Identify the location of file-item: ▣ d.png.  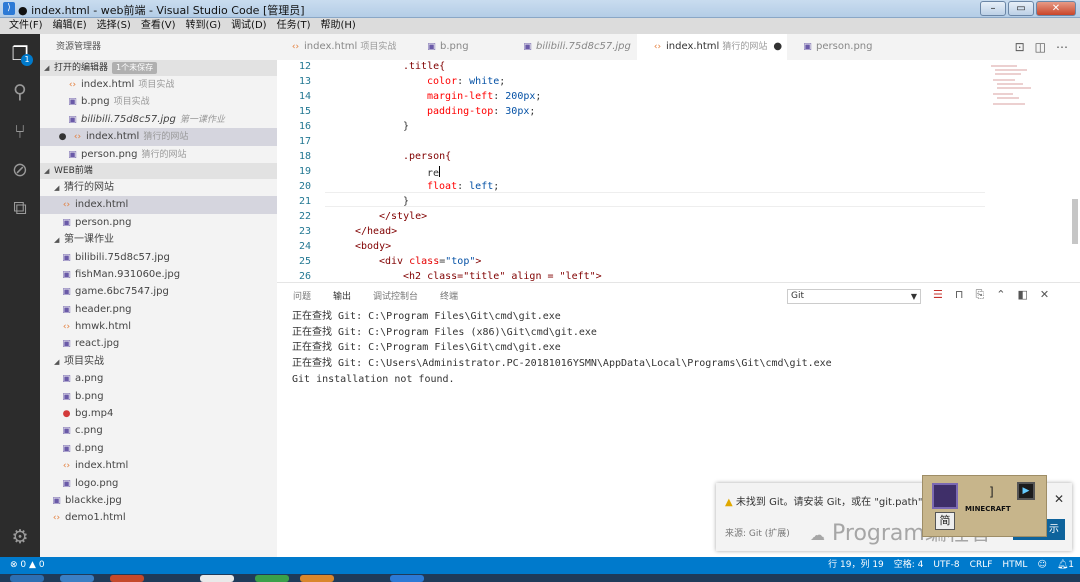
(158, 448).